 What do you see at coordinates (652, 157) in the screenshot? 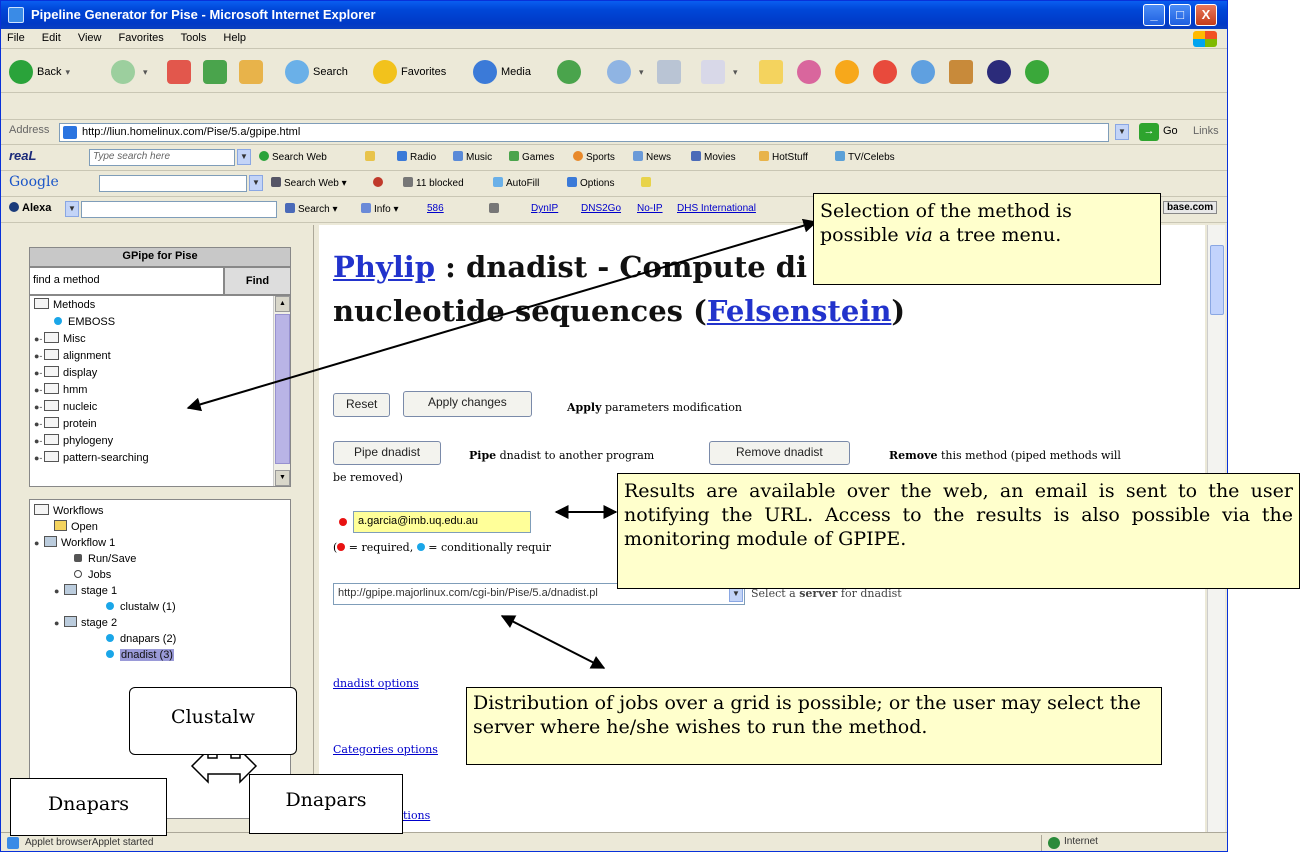
I see `toolbar-news: News` at bounding box center [652, 157].